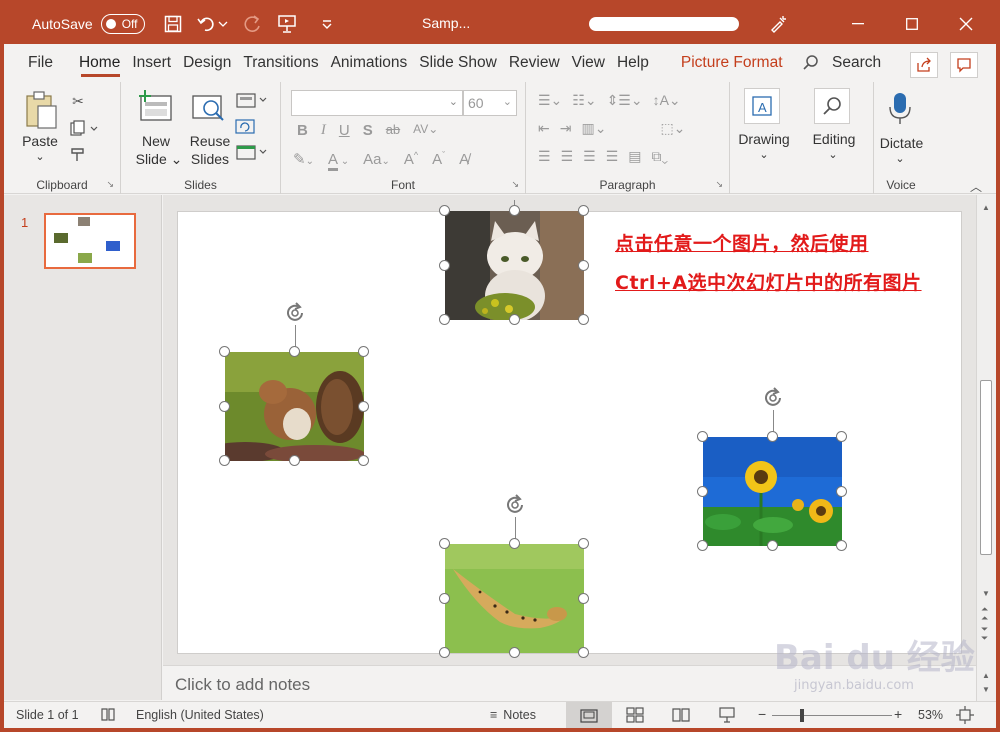 The height and width of the screenshot is (732, 1000). Describe the element at coordinates (40, 63) in the screenshot. I see `tab-file: File` at that location.